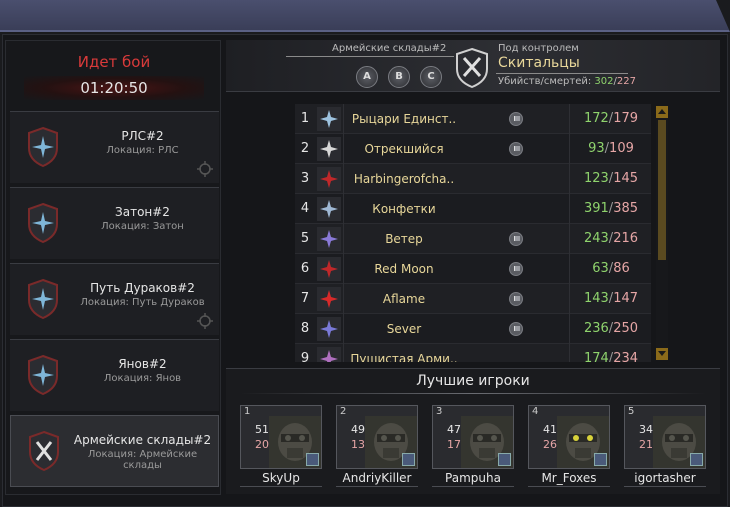 The image size is (730, 507). What do you see at coordinates (247, 411) in the screenshot?
I see `player-rank: 1` at bounding box center [247, 411].